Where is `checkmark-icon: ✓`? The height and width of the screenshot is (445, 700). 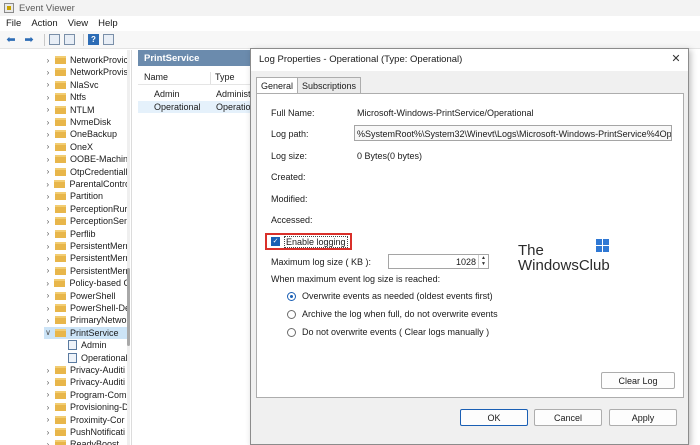 checkmark-icon: ✓ is located at coordinates (275, 241).